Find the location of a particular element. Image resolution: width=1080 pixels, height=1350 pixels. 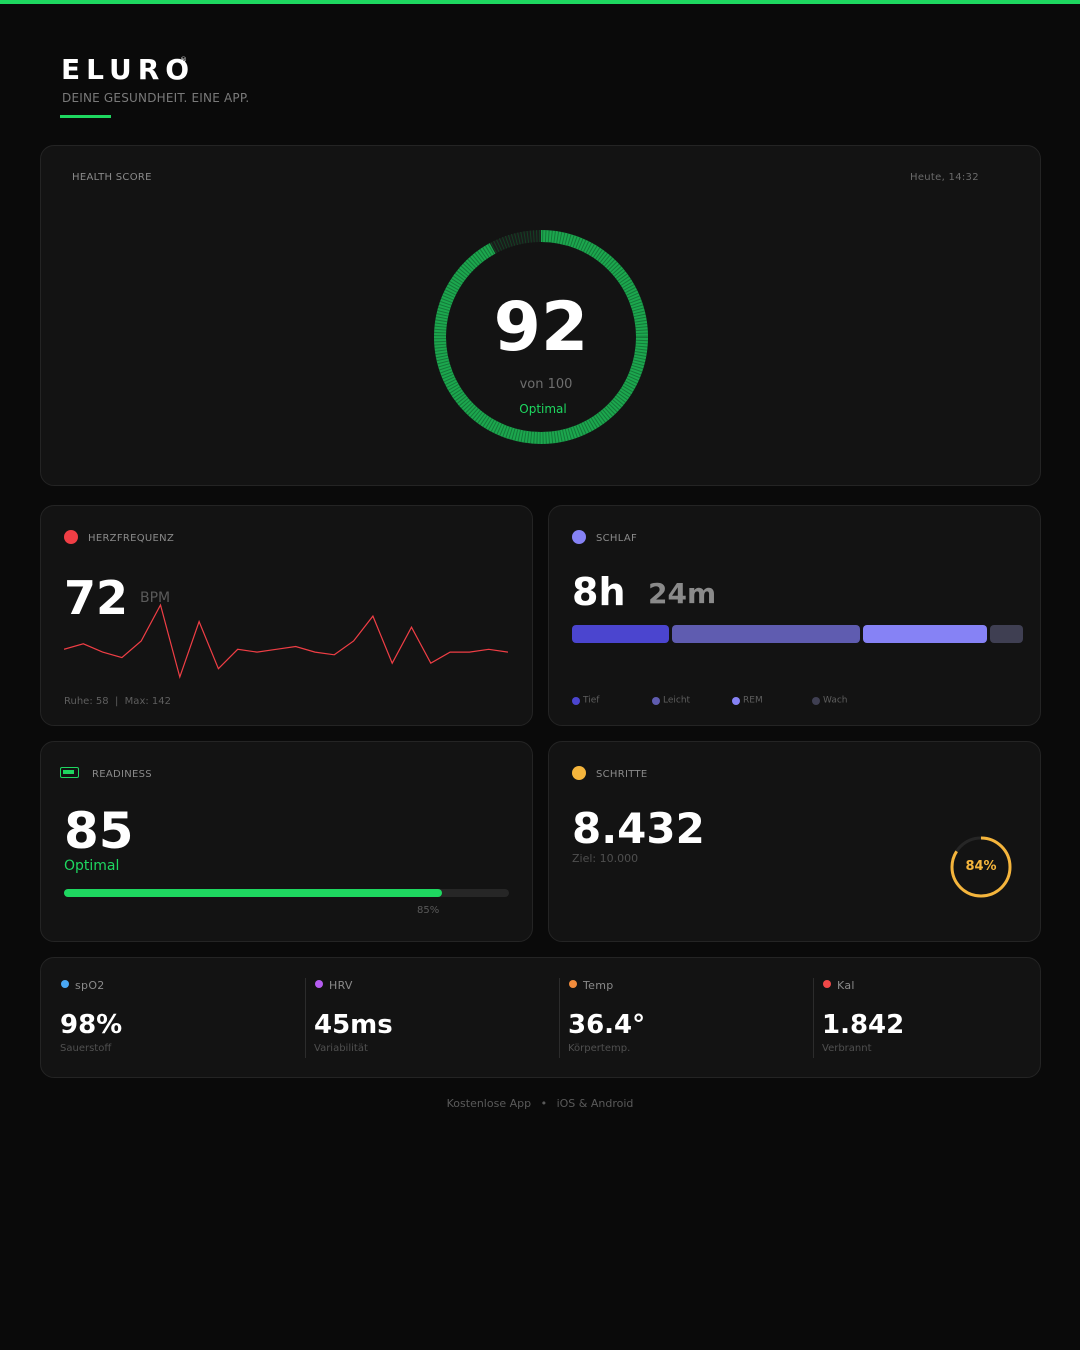

sleep-legend-item: Leicht is located at coordinates (671, 699).